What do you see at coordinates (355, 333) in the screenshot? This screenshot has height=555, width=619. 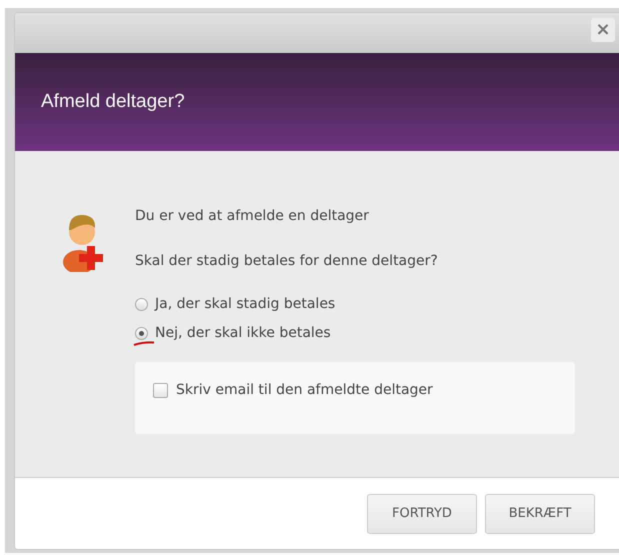 I see `payment-option: Nej, der skal ikke betales` at bounding box center [355, 333].